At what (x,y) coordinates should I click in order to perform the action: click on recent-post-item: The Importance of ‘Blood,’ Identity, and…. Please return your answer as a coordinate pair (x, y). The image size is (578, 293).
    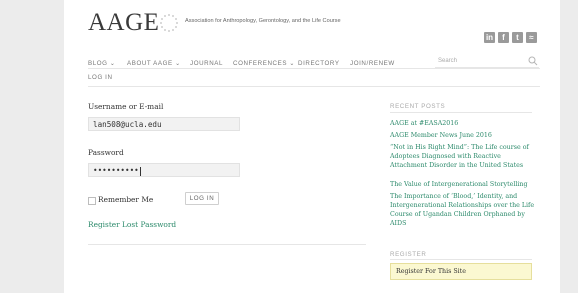
    Looking at the image, I should click on (463, 210).